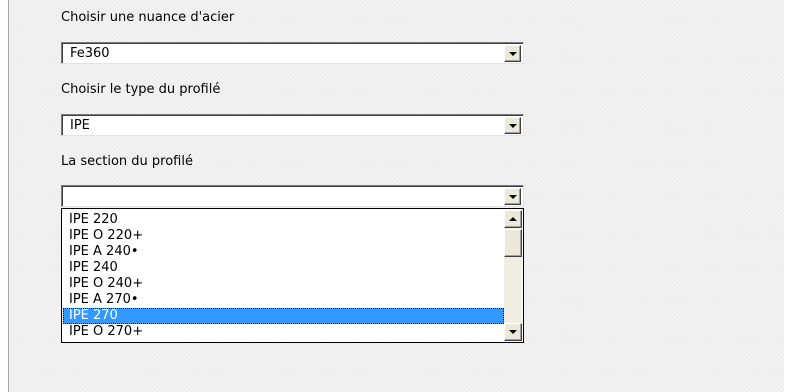  Describe the element at coordinates (513, 243) in the screenshot. I see `scroll-thumb` at that location.